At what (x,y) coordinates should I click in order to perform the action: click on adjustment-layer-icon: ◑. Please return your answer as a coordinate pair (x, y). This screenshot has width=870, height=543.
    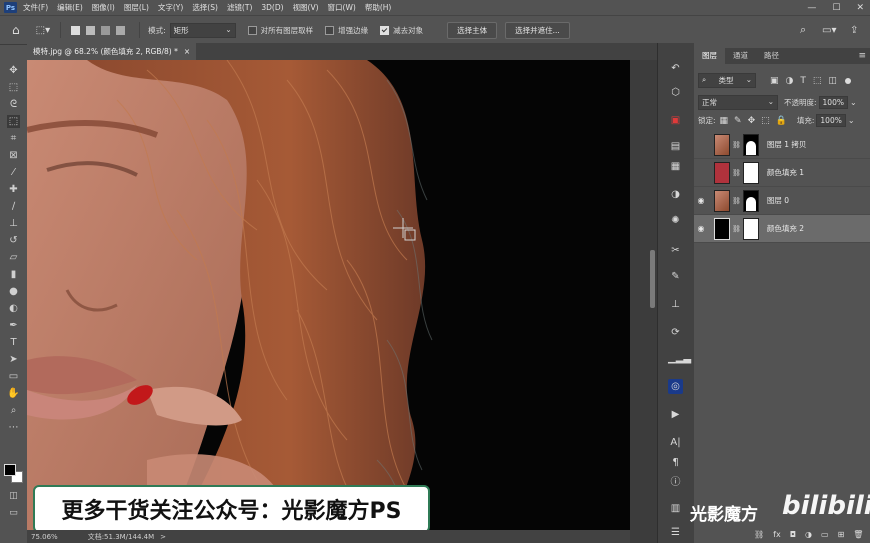
    Looking at the image, I should click on (808, 534).